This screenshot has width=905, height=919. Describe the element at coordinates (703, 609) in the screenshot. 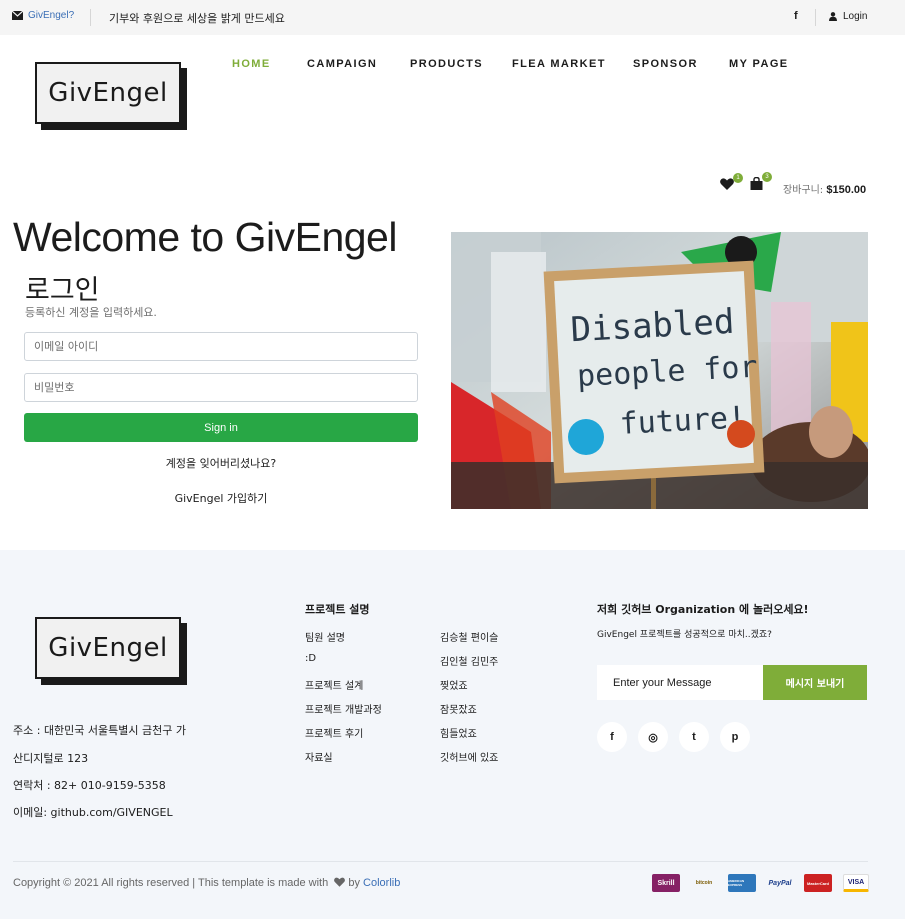

I see `org-heading: 저희 깃허브 Organization 에 놀러오세요!` at that location.